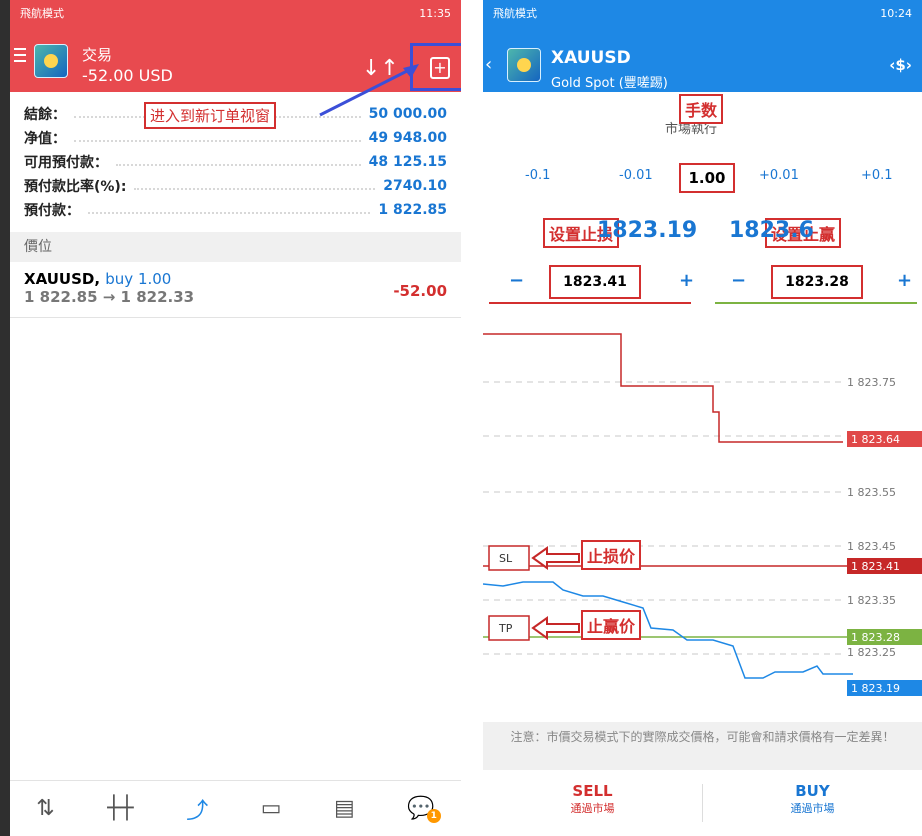 This screenshot has width=922, height=836. I want to click on new-order-icon: +, so click(440, 68).